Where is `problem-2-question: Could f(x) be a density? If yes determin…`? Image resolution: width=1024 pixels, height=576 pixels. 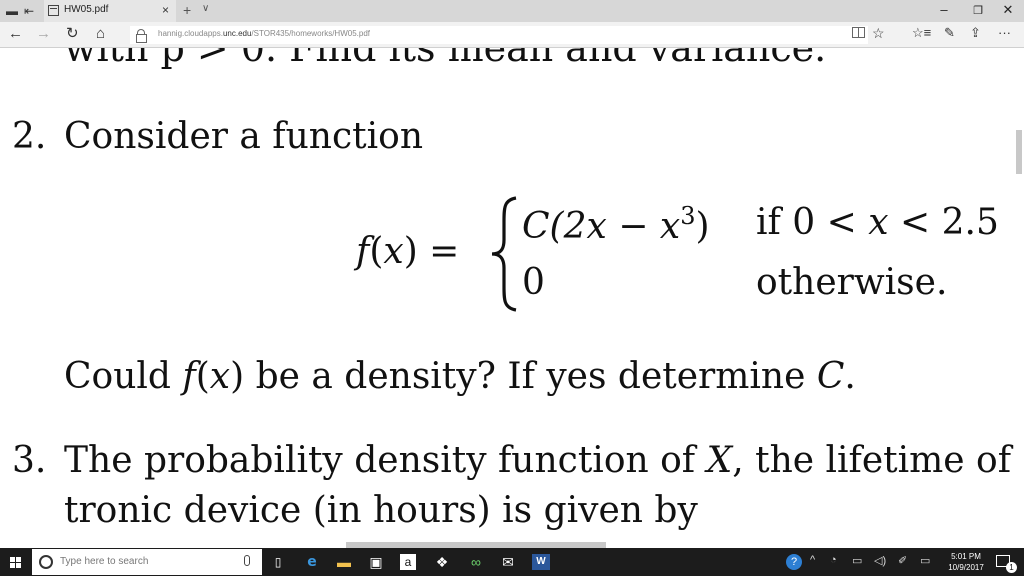 problem-2-question: Could f(x) be a density? If yes determin… is located at coordinates (460, 376).